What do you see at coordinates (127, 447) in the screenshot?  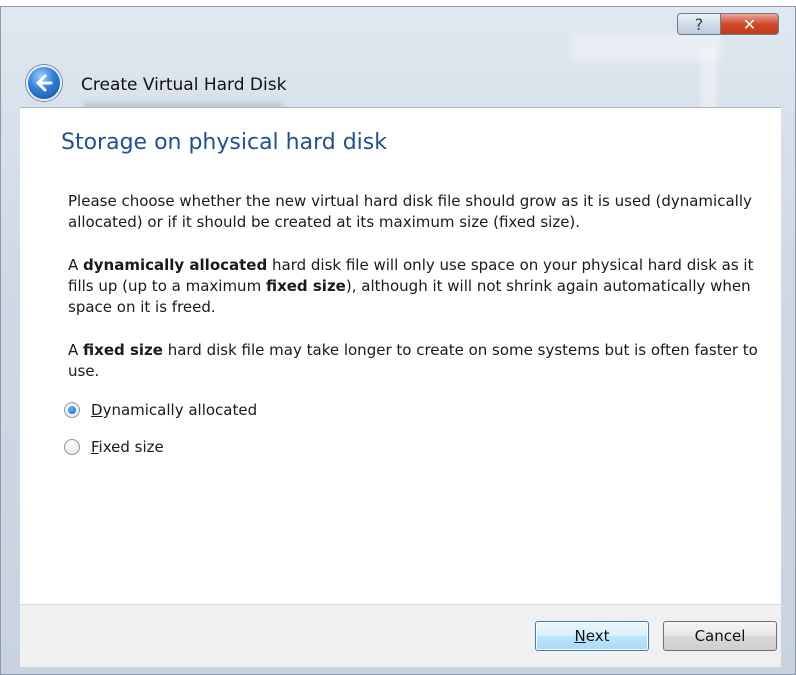 I see `radio-label-fixed: Fixed size` at bounding box center [127, 447].